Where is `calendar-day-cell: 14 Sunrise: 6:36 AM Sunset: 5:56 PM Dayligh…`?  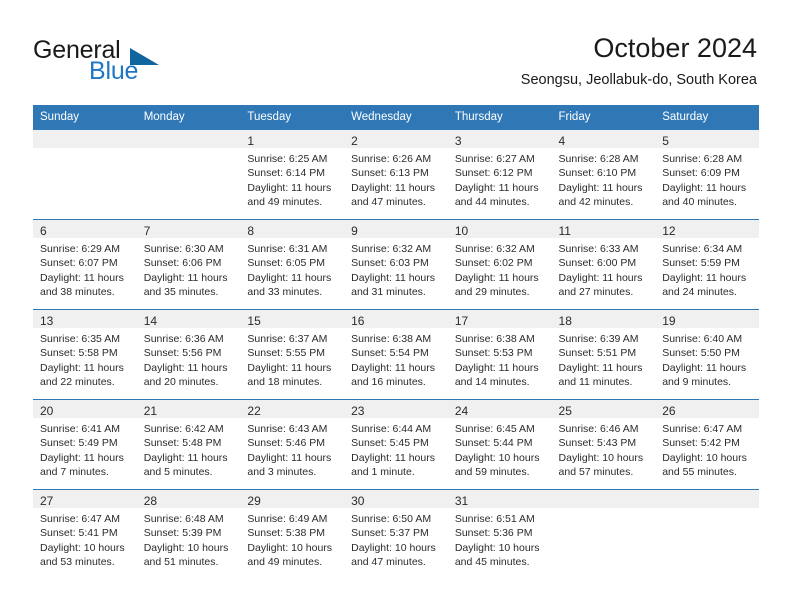
calendar-day-cell: 14 Sunrise: 6:36 AM Sunset: 5:56 PM Dayligh… is located at coordinates (188, 354).